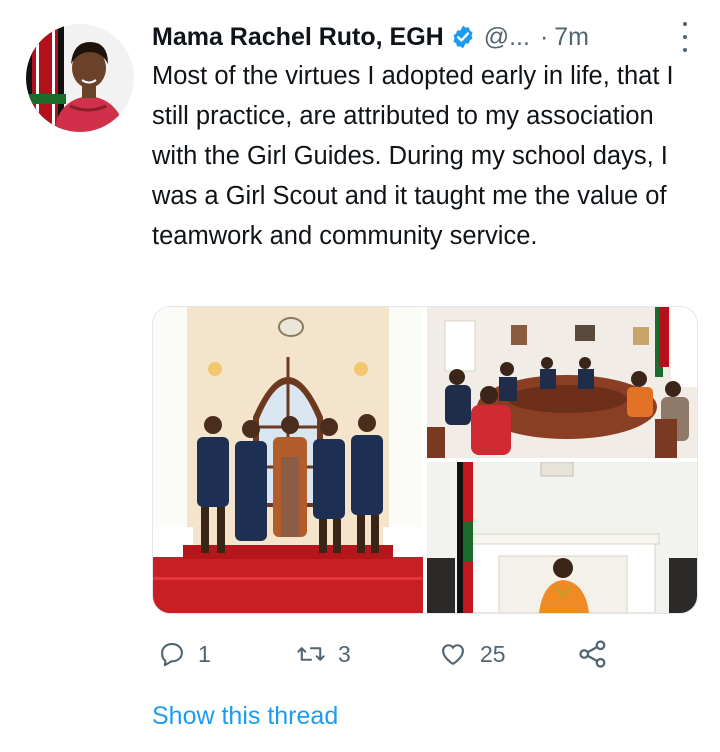  I want to click on retweet-button: 3, so click(323, 654).